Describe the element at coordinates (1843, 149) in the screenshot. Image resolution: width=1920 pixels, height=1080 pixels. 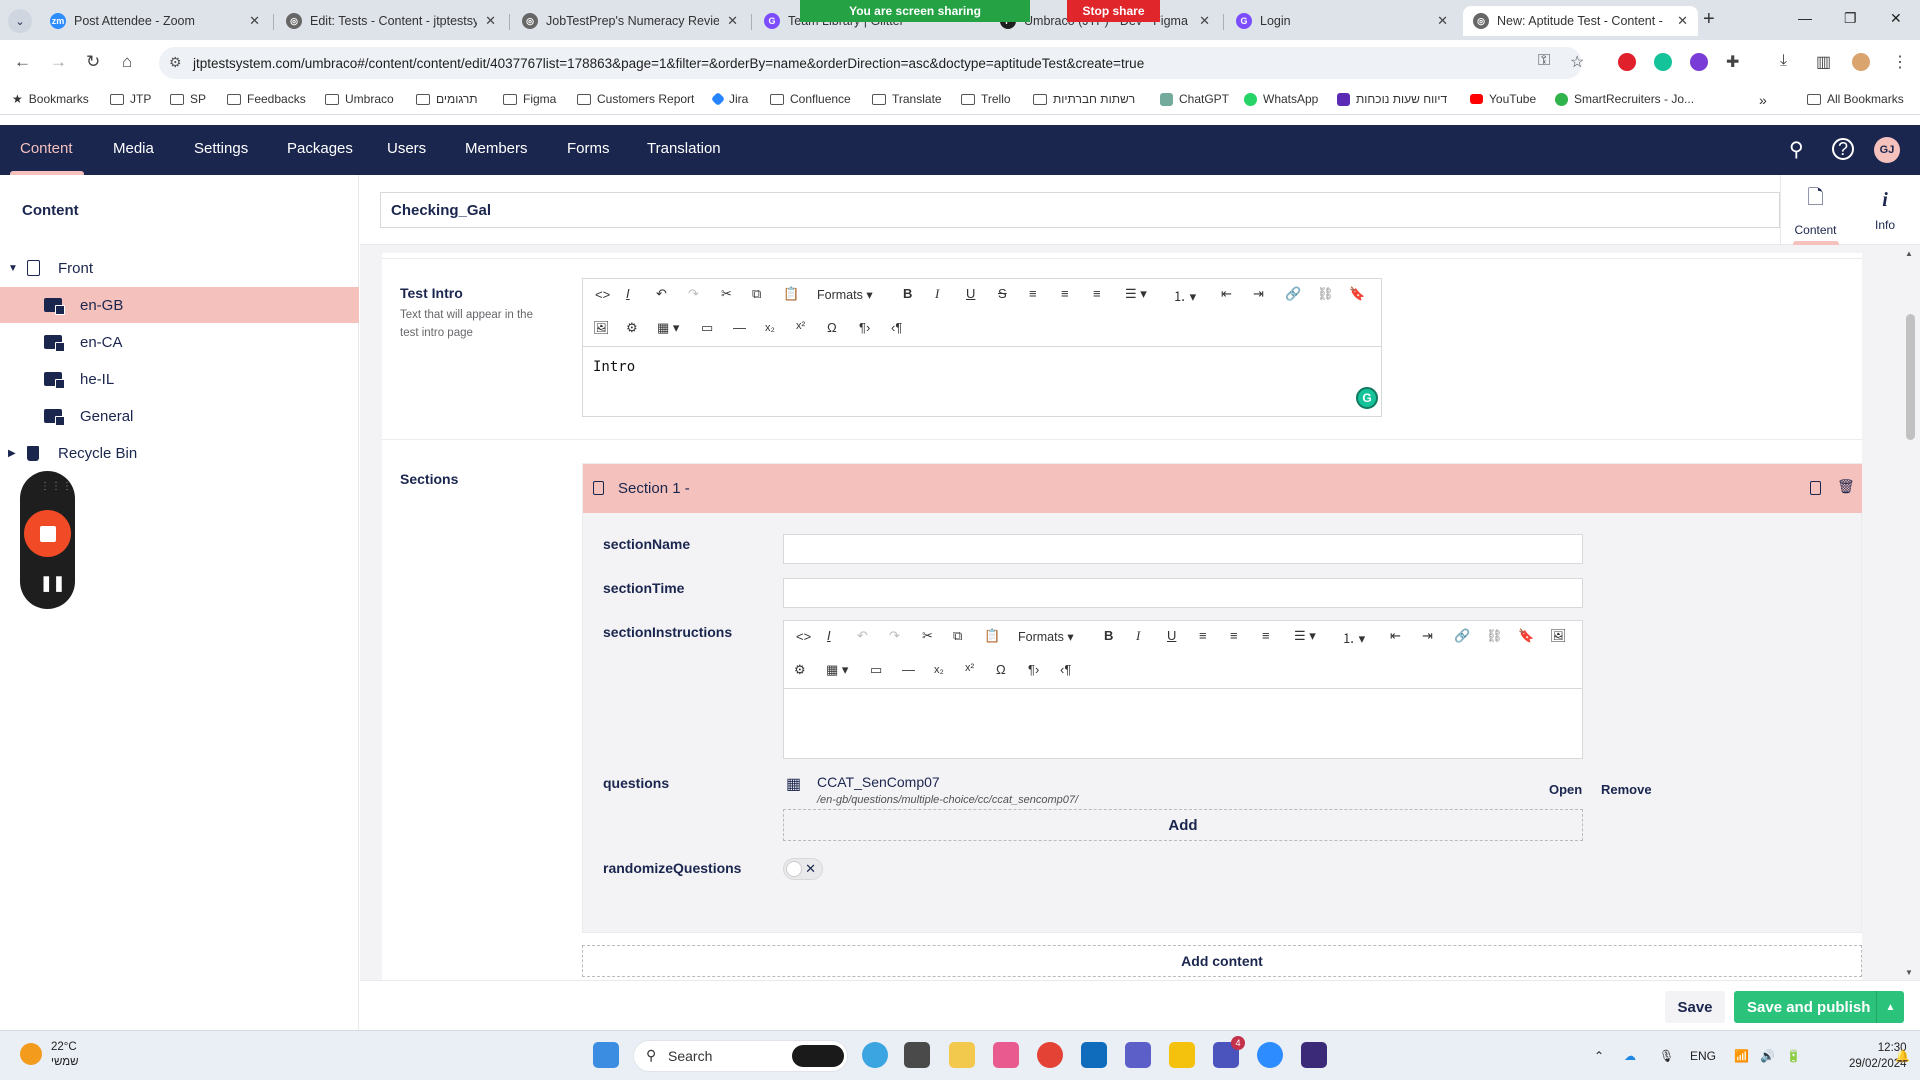
I see `help-icon: ?` at that location.